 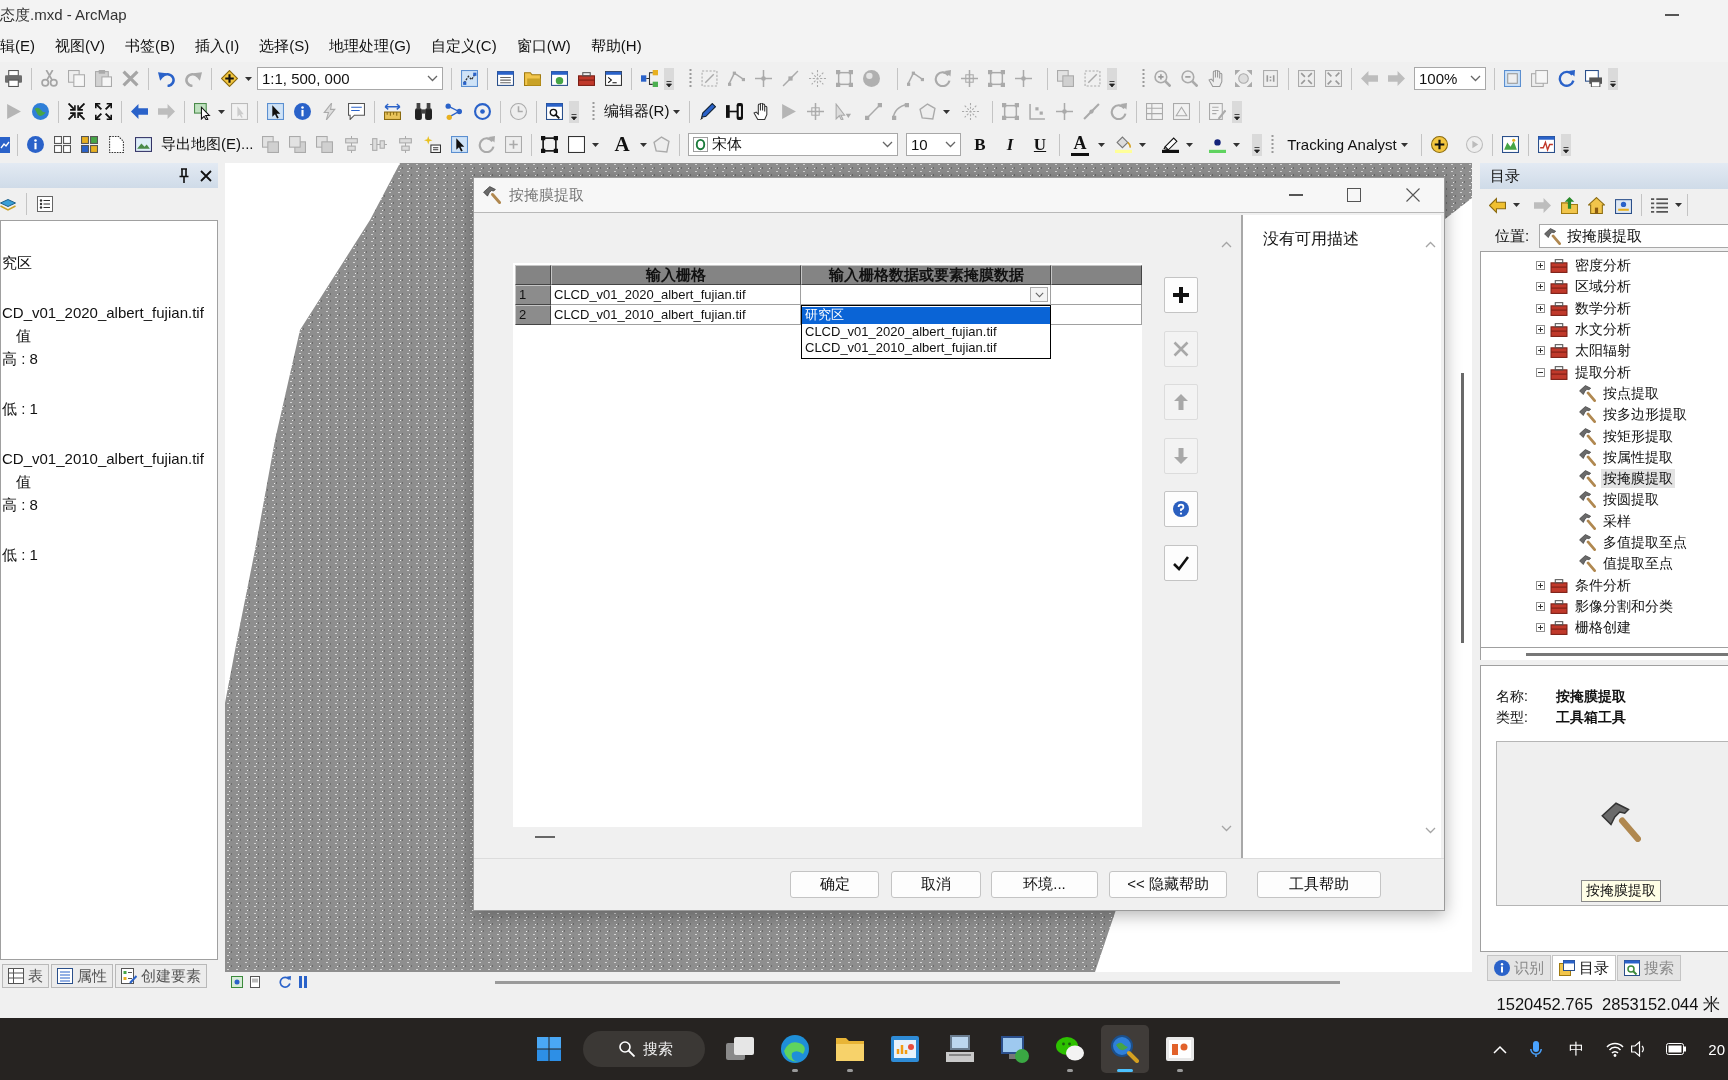 I want to click on fill-bucket-icon, so click(x=1123, y=144).